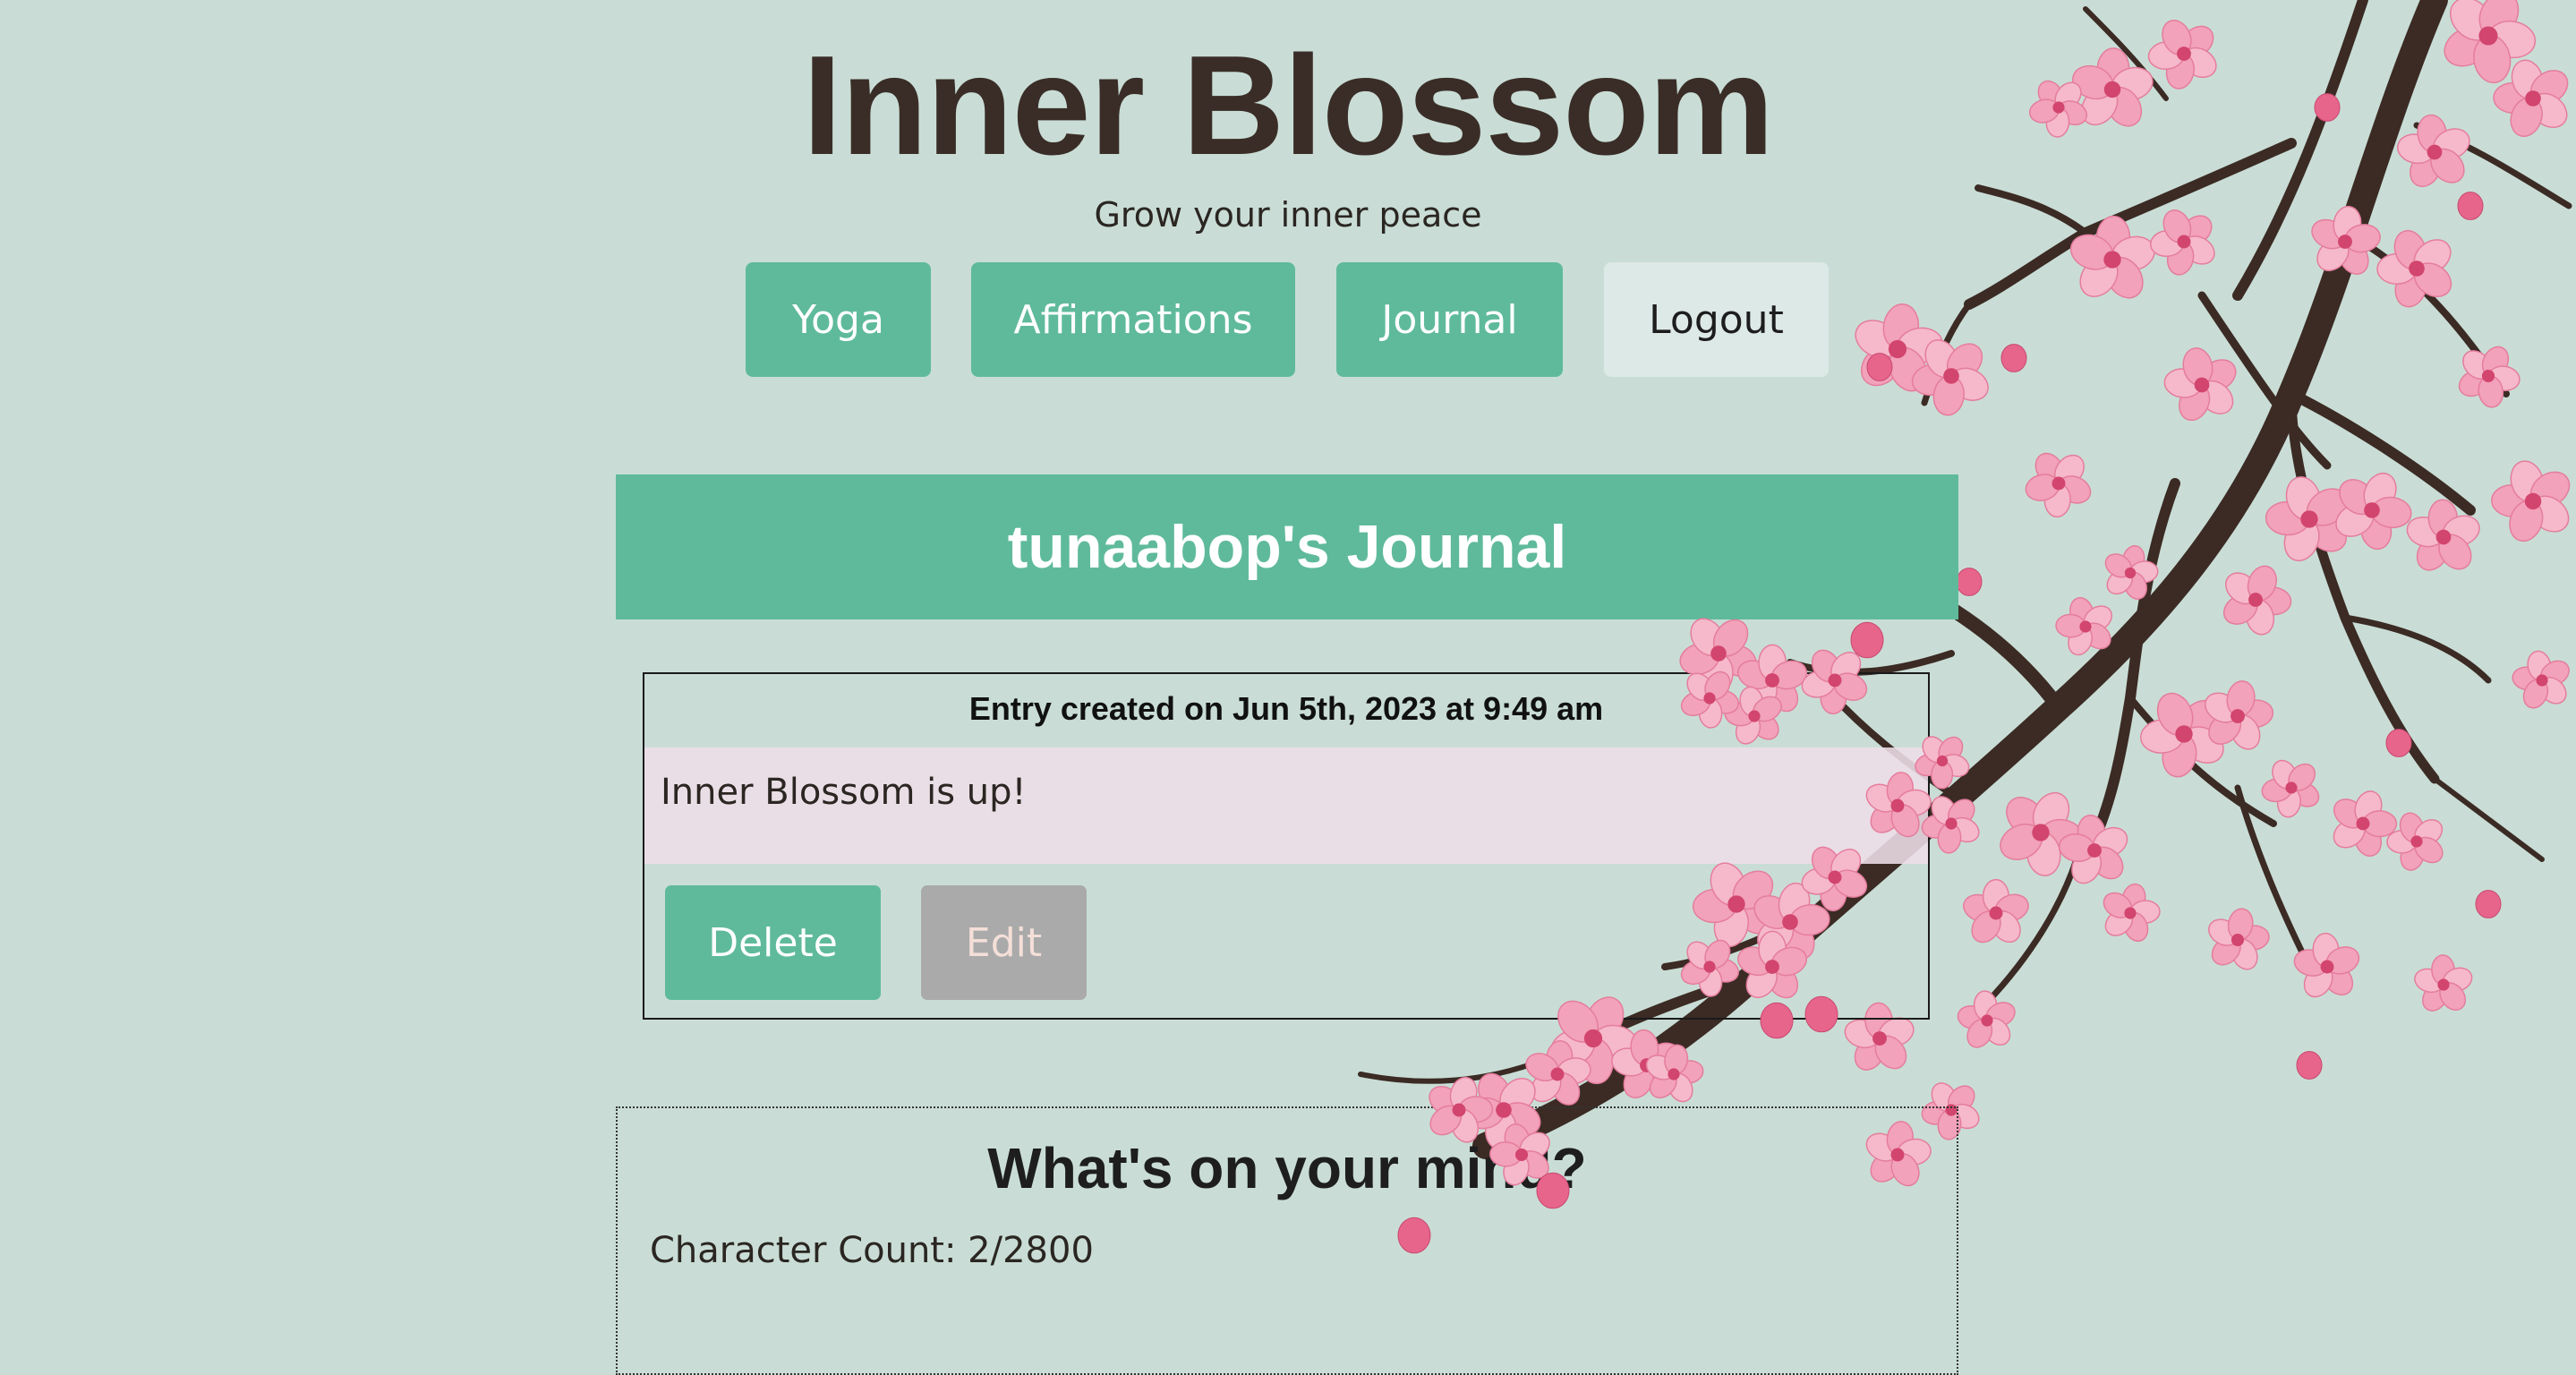  I want to click on delete-entry-button: Delete, so click(773, 943).